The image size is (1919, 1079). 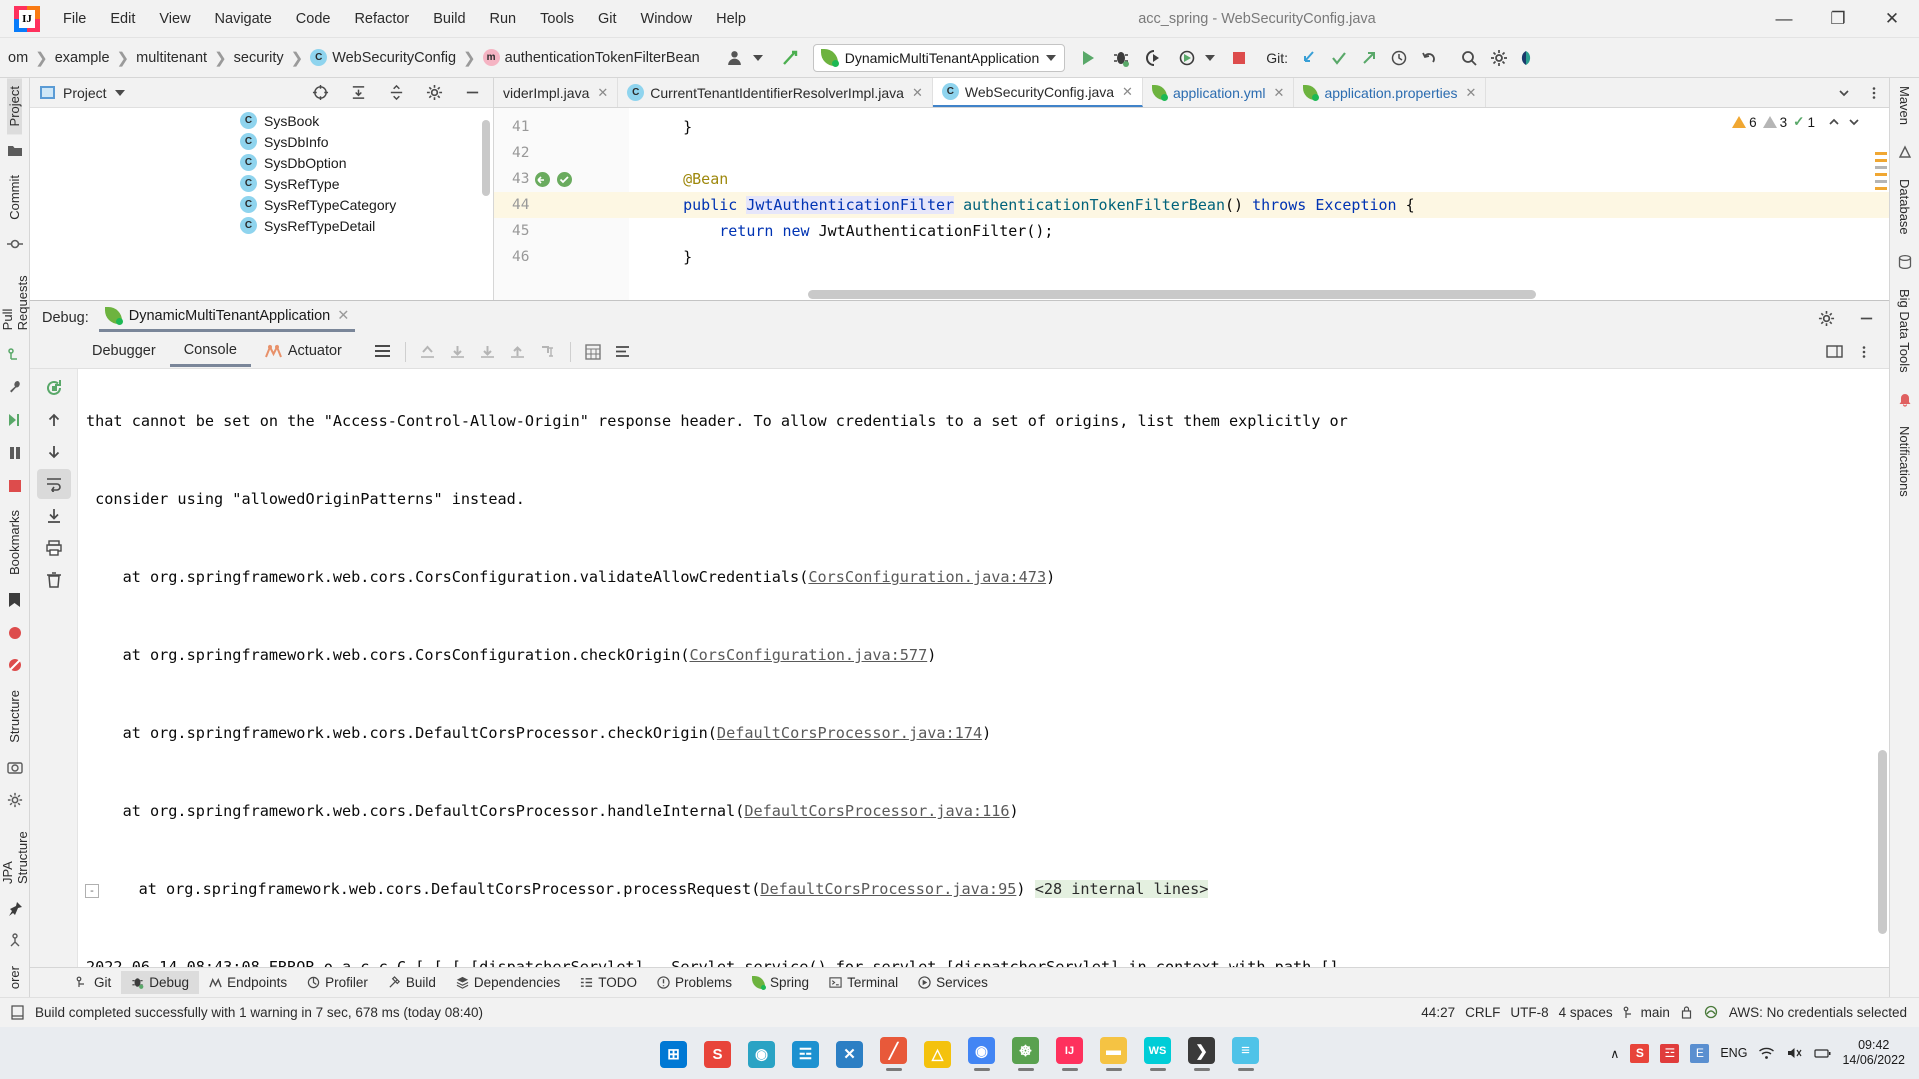 What do you see at coordinates (503, 19) in the screenshot?
I see `menu-run: Run` at bounding box center [503, 19].